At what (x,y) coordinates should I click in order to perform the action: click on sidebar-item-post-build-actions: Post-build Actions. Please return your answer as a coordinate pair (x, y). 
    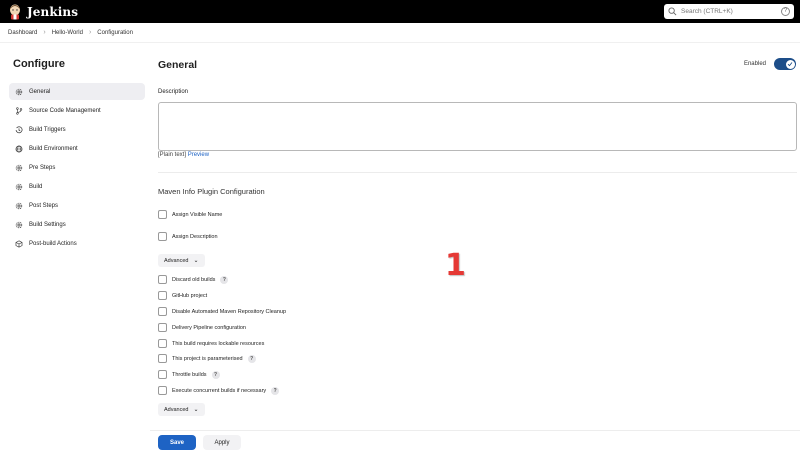
    Looking at the image, I should click on (77, 243).